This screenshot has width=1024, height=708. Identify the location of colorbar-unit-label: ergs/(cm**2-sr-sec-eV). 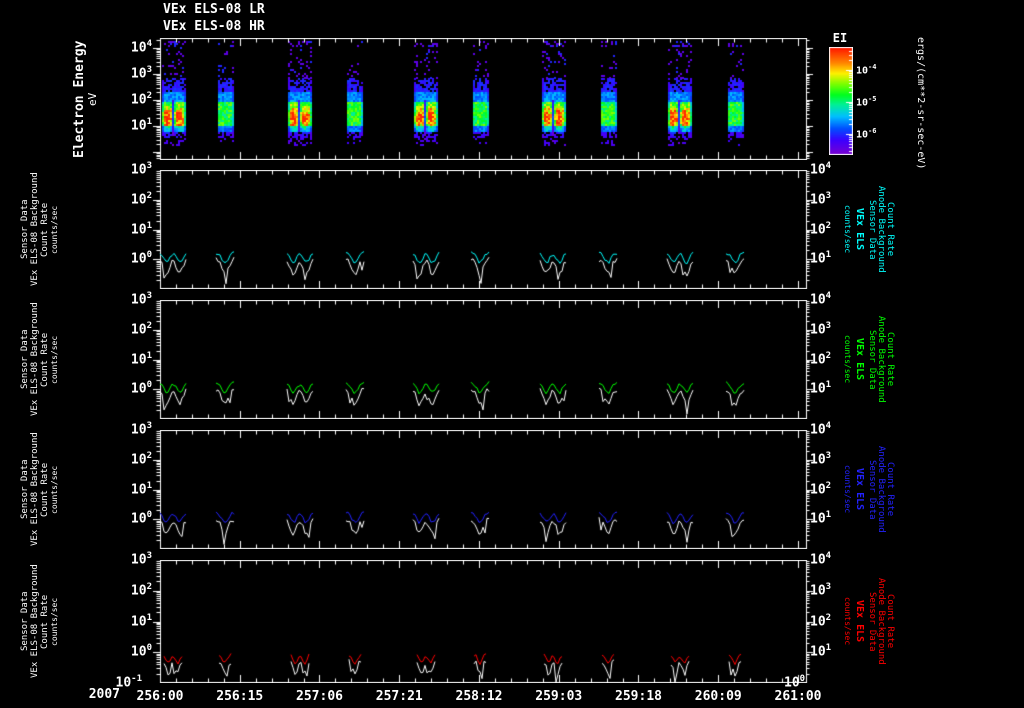
(920, 103).